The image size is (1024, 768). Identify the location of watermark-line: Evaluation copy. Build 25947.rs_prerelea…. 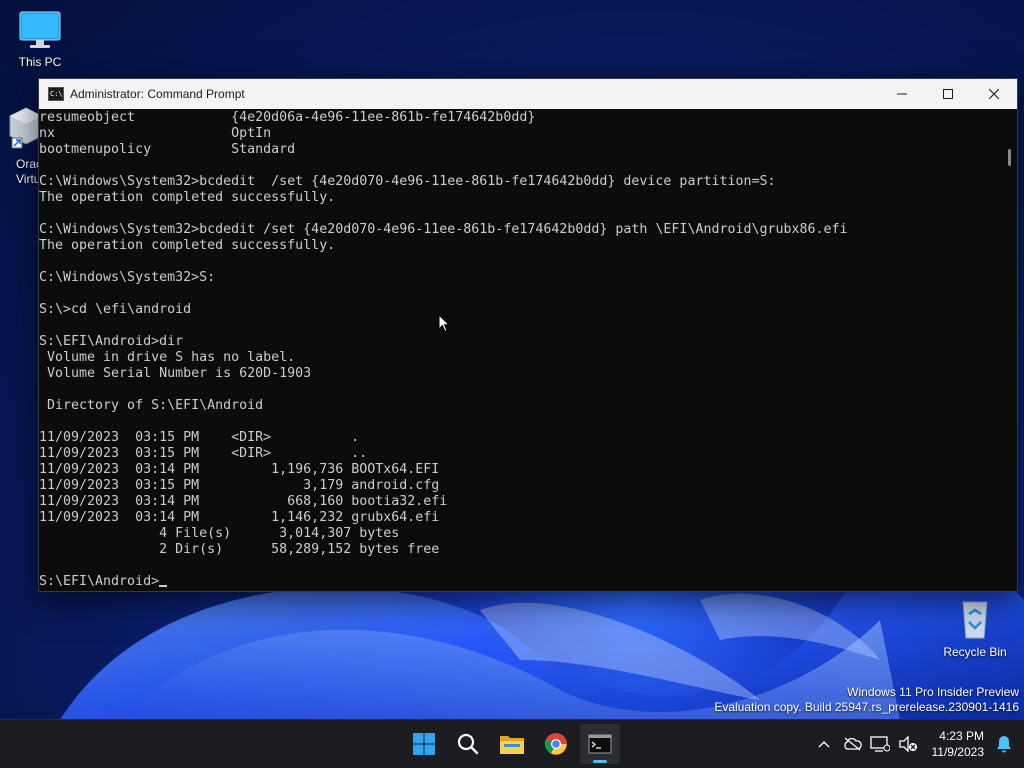
(866, 707).